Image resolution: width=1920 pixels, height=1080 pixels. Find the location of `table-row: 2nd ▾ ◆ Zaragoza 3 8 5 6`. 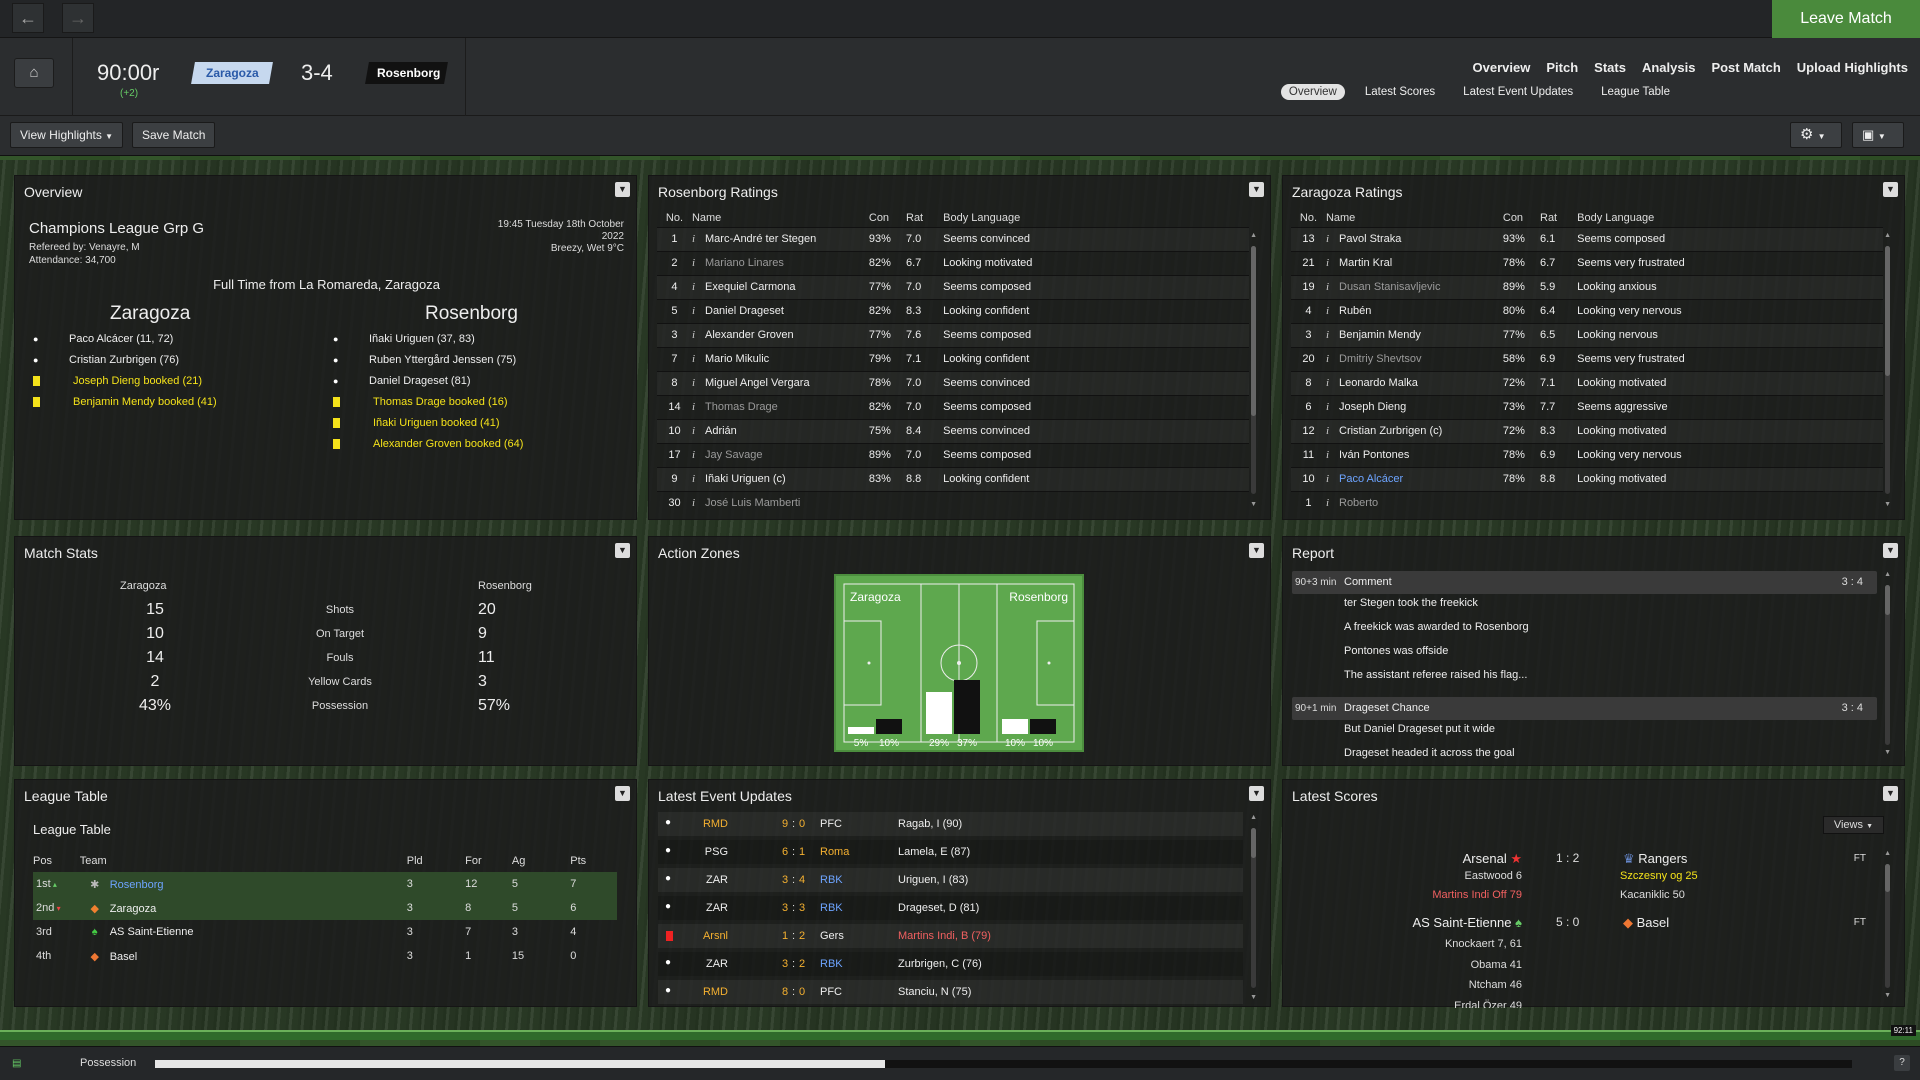

table-row: 2nd ▾ ◆ Zaragoza 3 8 5 6 is located at coordinates (325, 908).